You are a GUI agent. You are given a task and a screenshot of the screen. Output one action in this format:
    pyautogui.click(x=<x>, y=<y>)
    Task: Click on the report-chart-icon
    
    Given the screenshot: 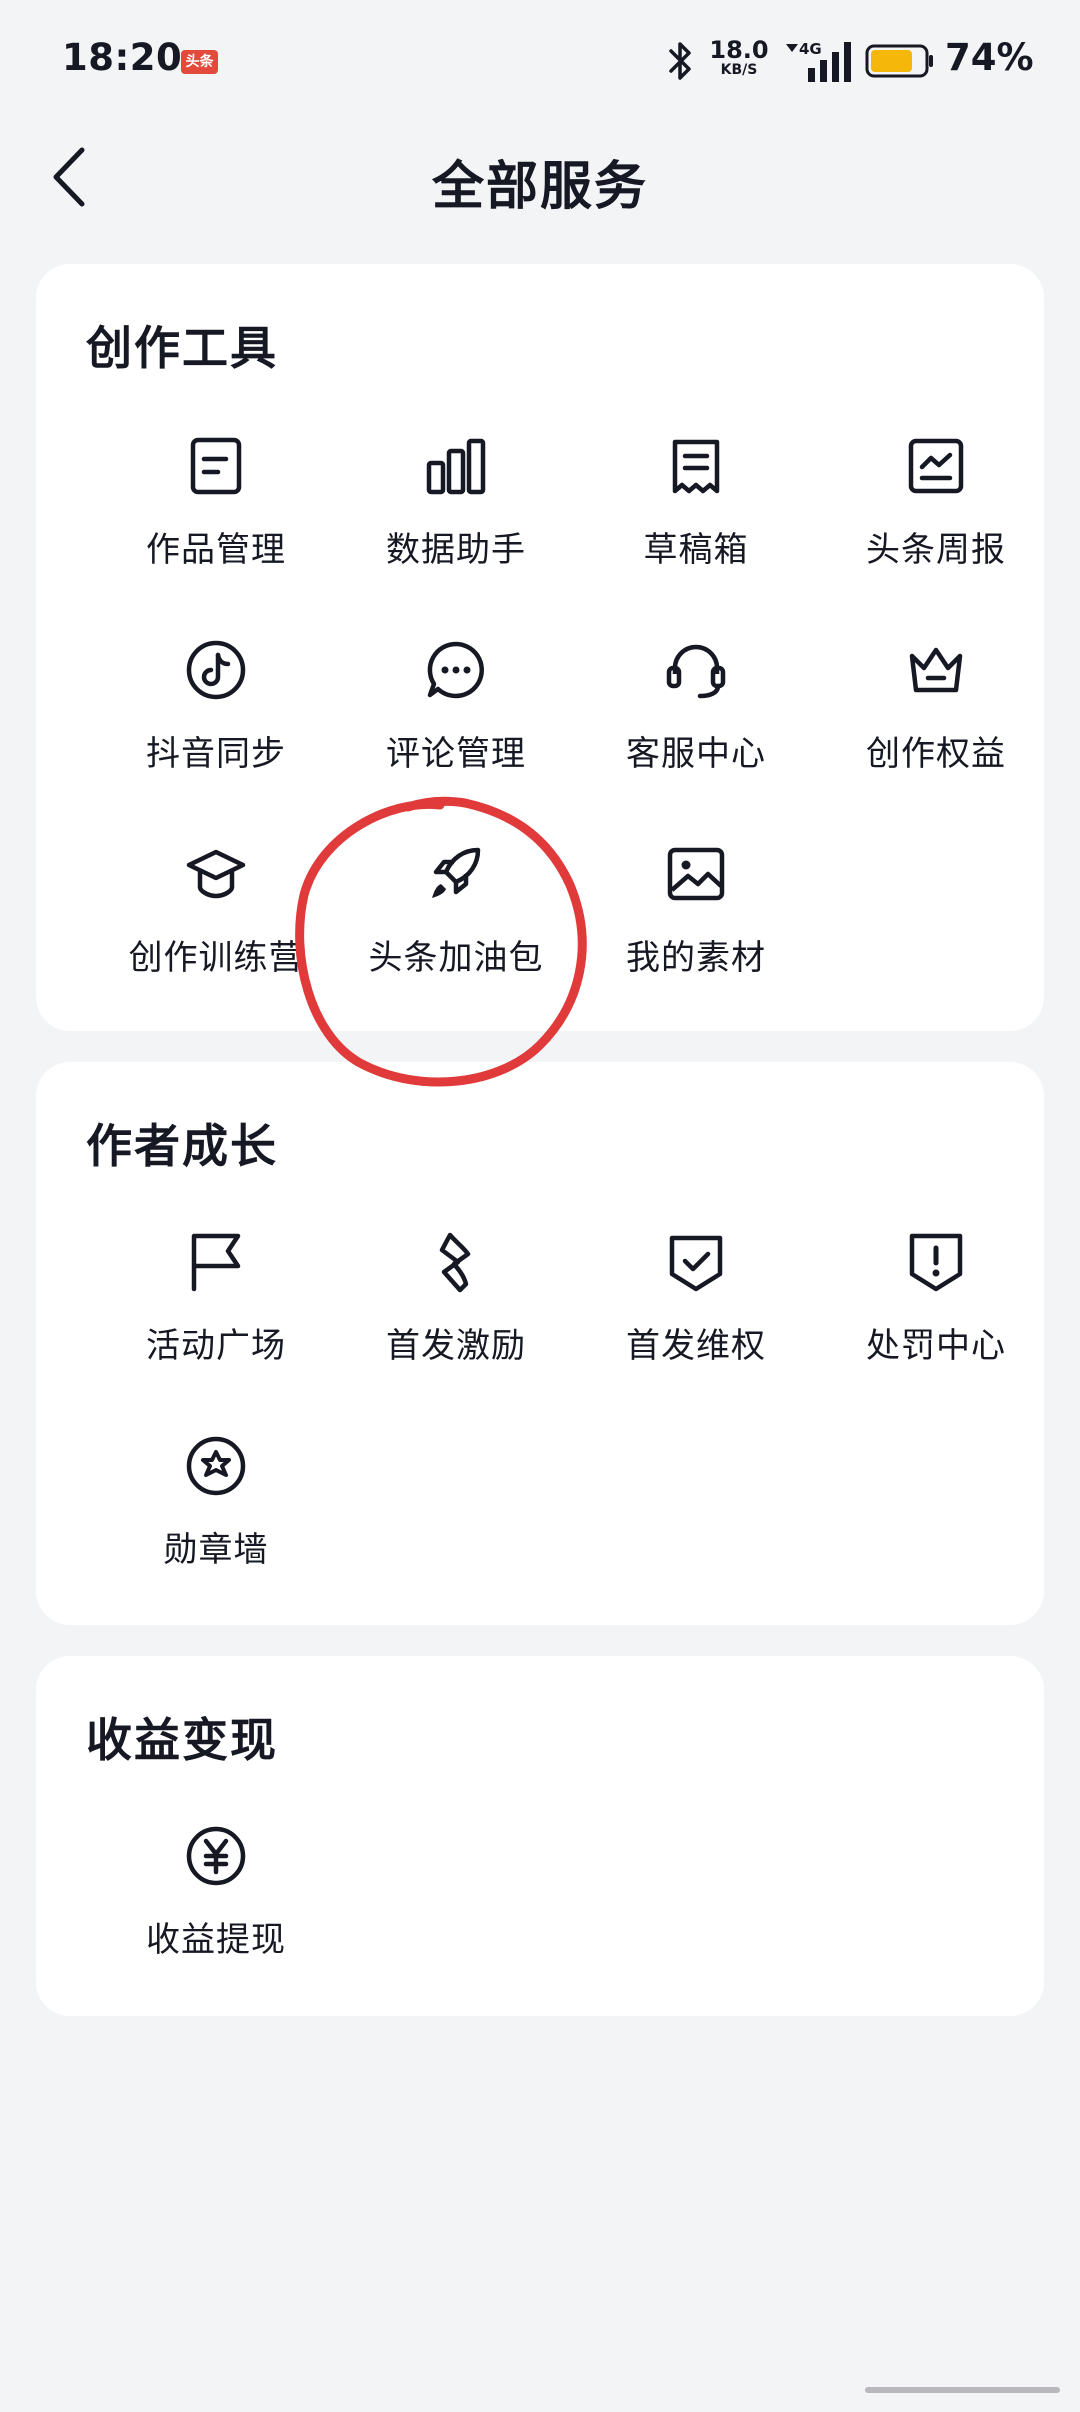 What is the action you would take?
    pyautogui.click(x=936, y=466)
    